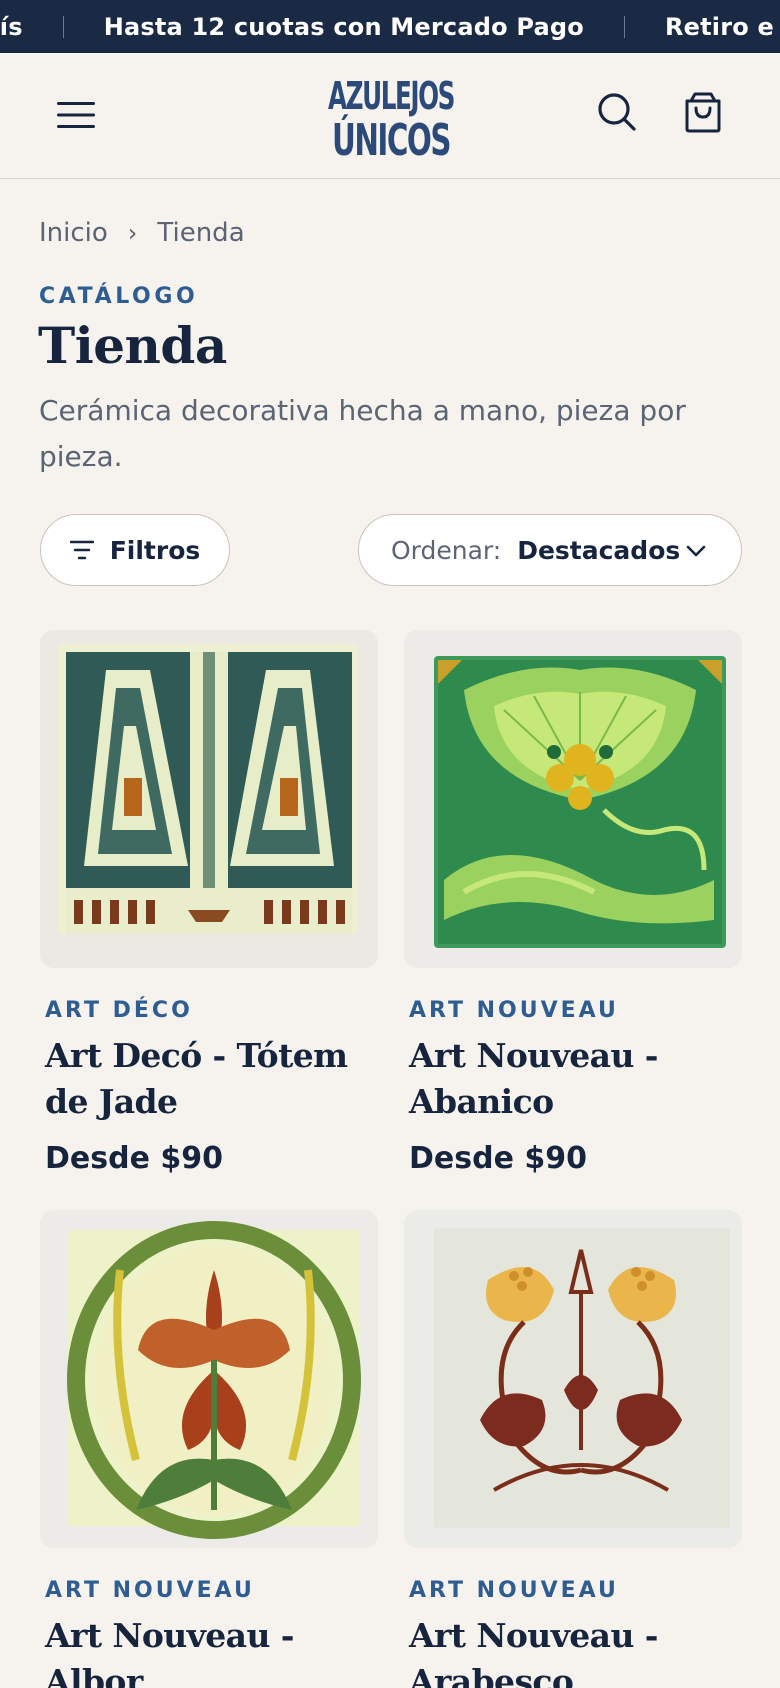 This screenshot has width=780, height=1688. Describe the element at coordinates (11, 26) in the screenshot. I see `announcement-item: país` at that location.